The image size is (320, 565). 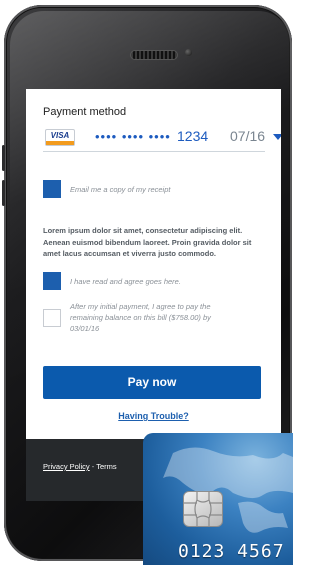 I want to click on terms-link: Terms, so click(x=106, y=466).